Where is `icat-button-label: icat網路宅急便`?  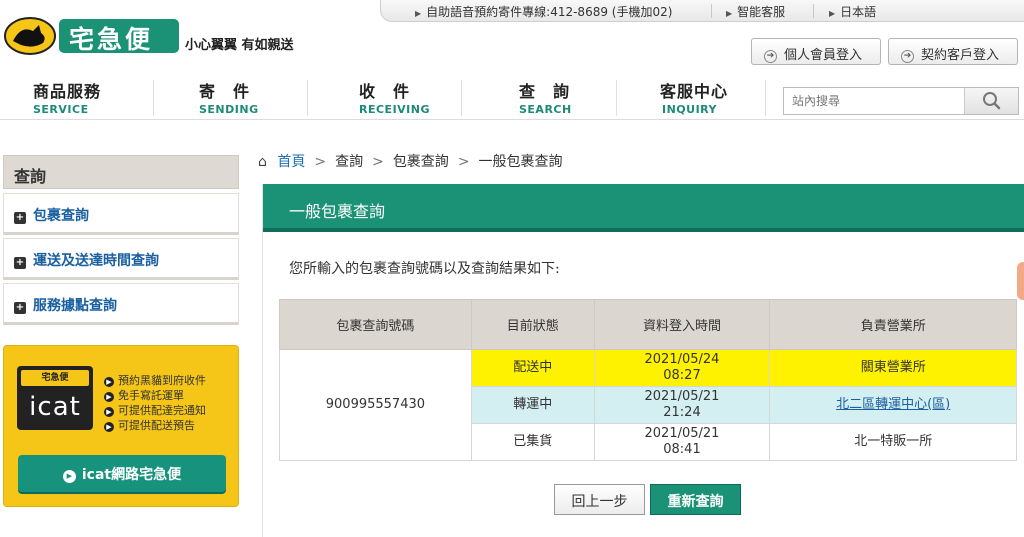 icat-button-label: icat網路宅急便 is located at coordinates (131, 475).